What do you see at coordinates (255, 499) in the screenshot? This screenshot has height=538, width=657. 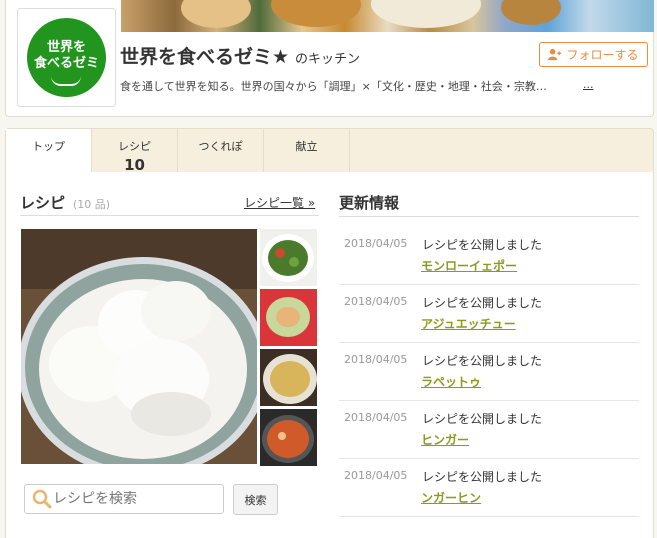 I see `search-button: 検索` at bounding box center [255, 499].